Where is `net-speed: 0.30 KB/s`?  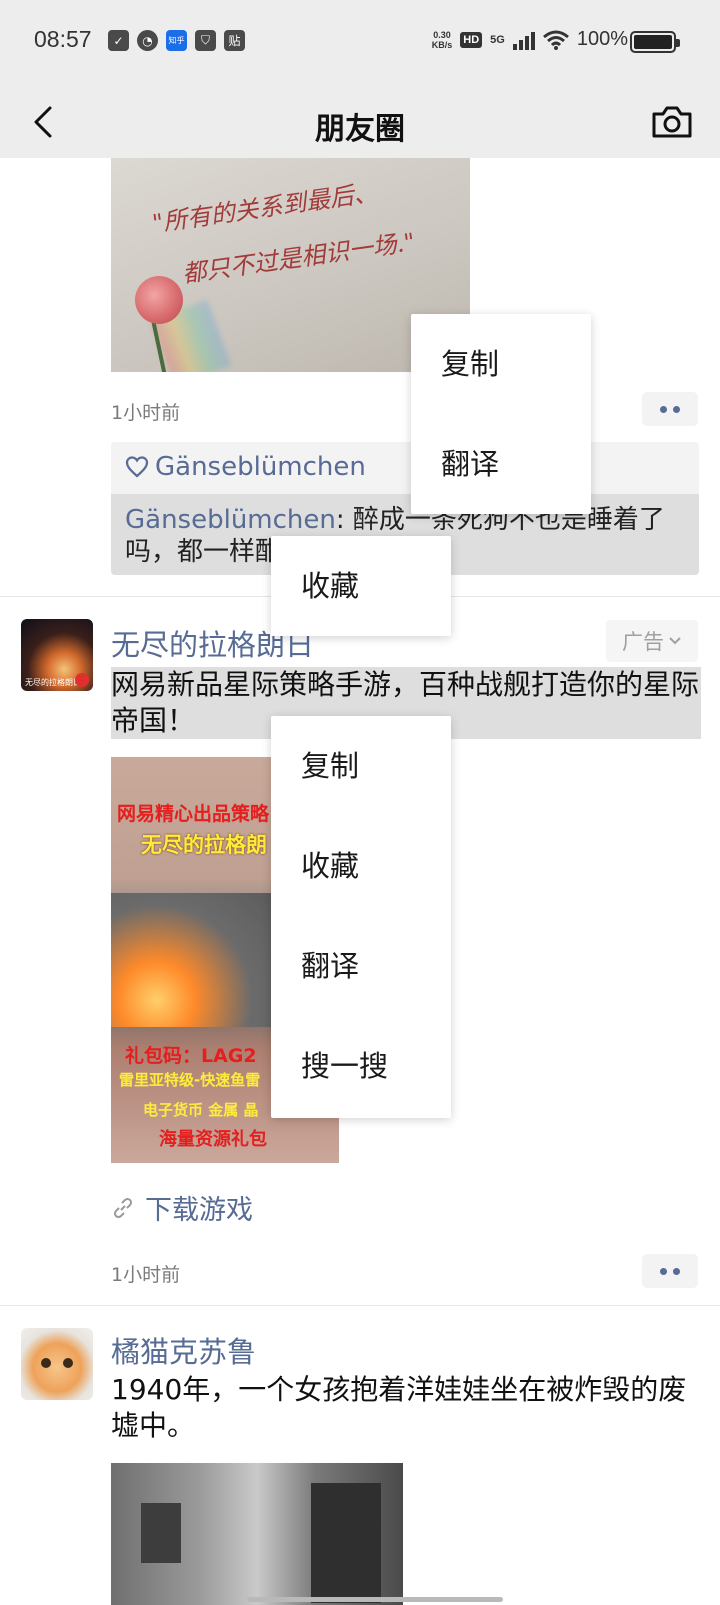
net-speed: 0.30 KB/s is located at coordinates (442, 39).